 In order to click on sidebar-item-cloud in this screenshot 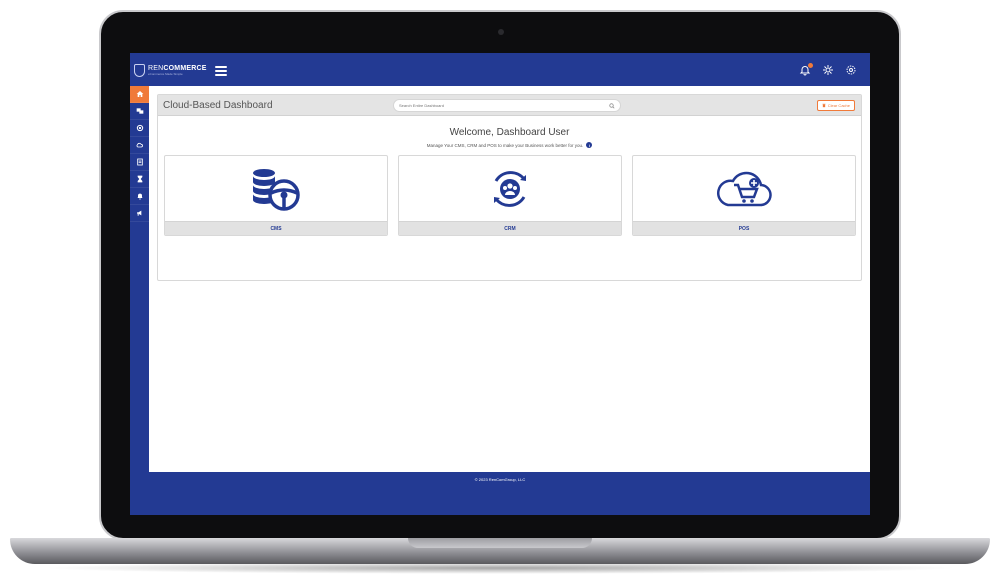, I will do `click(139, 145)`.